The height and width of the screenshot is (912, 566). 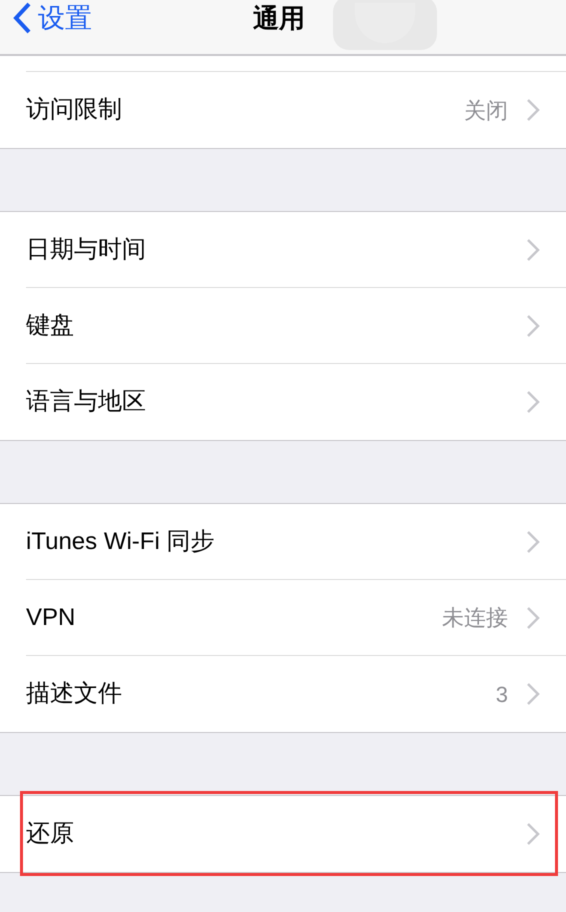 I want to click on row-value: 3, so click(x=502, y=694).